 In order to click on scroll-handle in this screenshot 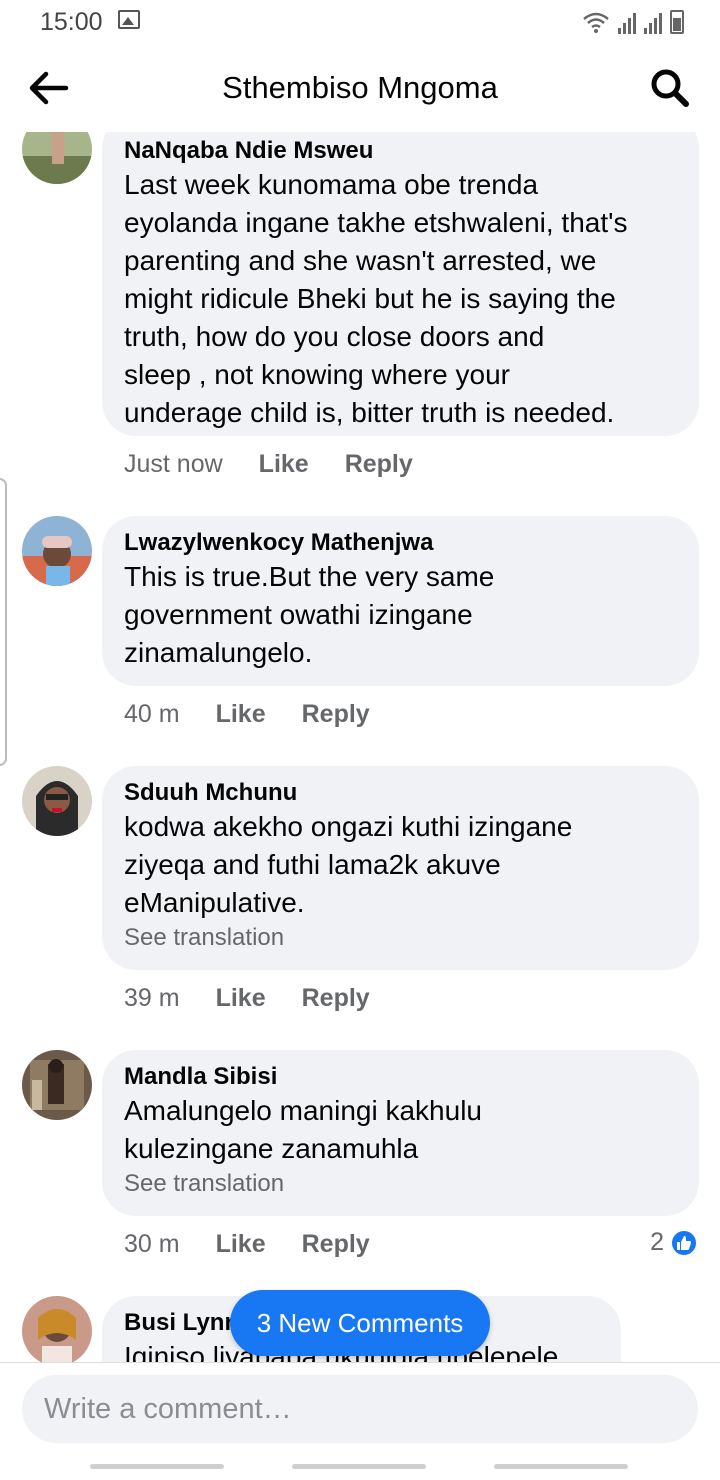, I will do `click(3, 622)`.